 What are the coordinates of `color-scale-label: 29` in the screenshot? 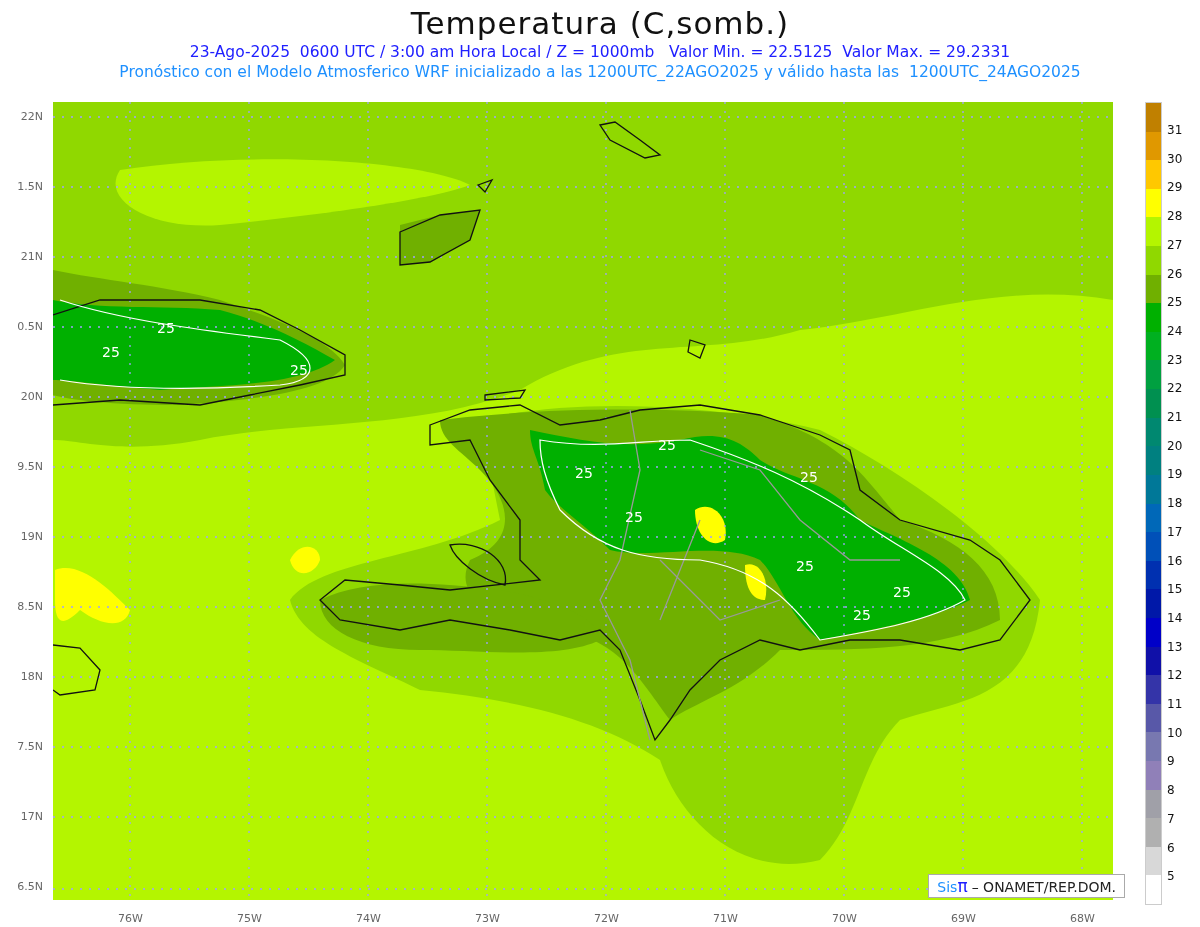 It's located at (1175, 188).